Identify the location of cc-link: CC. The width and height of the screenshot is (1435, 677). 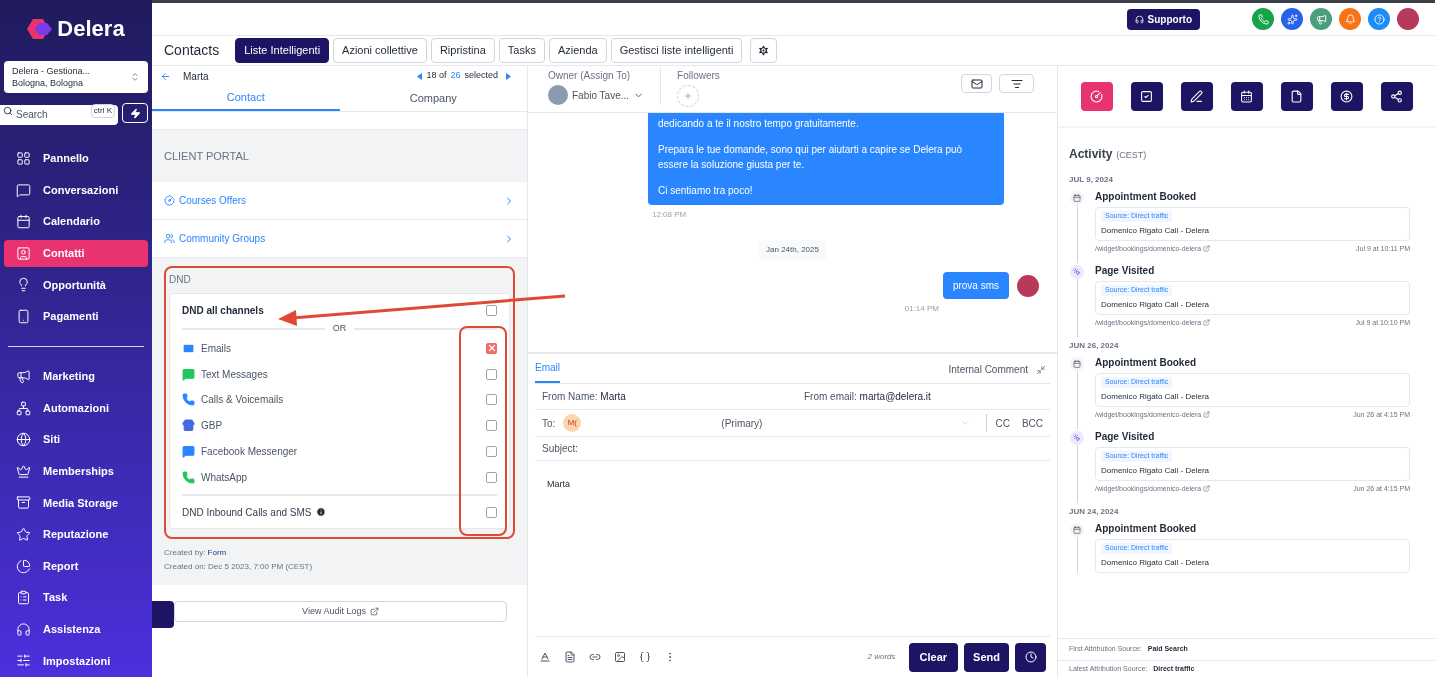
(1002, 423).